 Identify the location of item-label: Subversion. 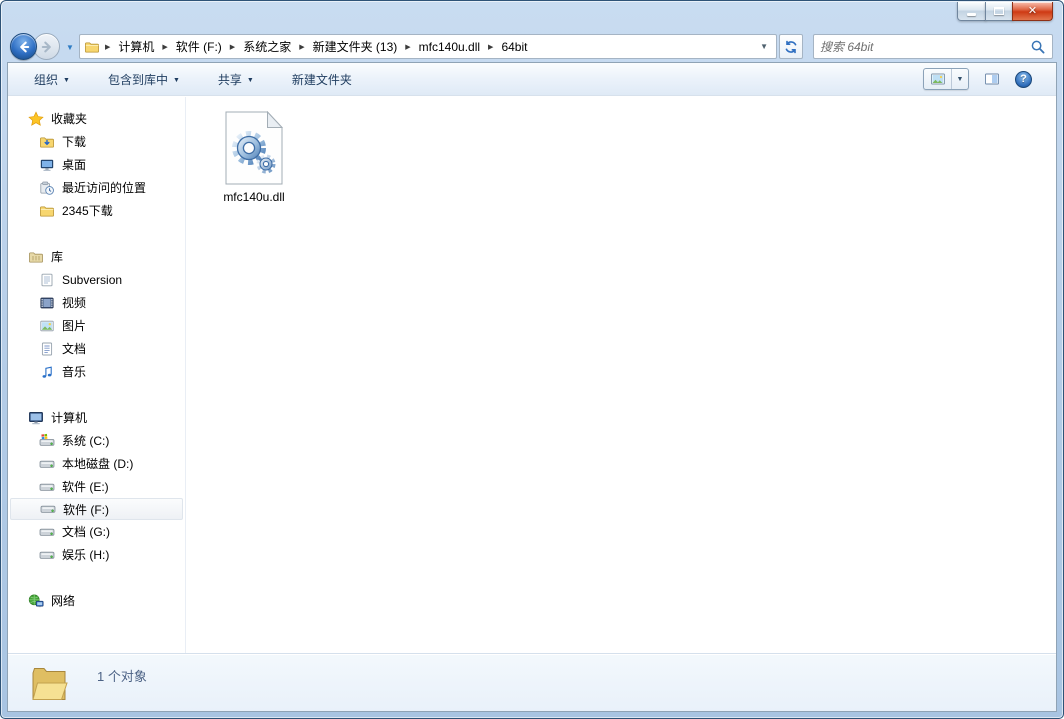
(92, 279).